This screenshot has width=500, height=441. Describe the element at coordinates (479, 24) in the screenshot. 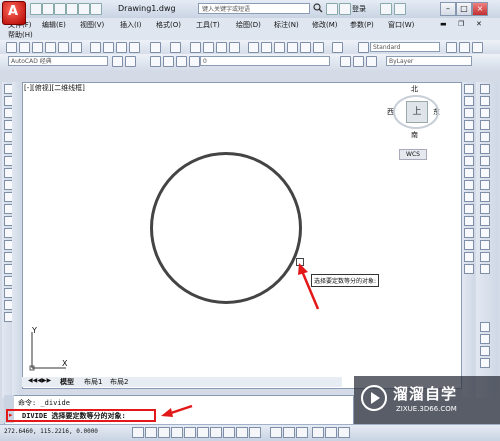

I see `doc-close-icon: ✕` at that location.